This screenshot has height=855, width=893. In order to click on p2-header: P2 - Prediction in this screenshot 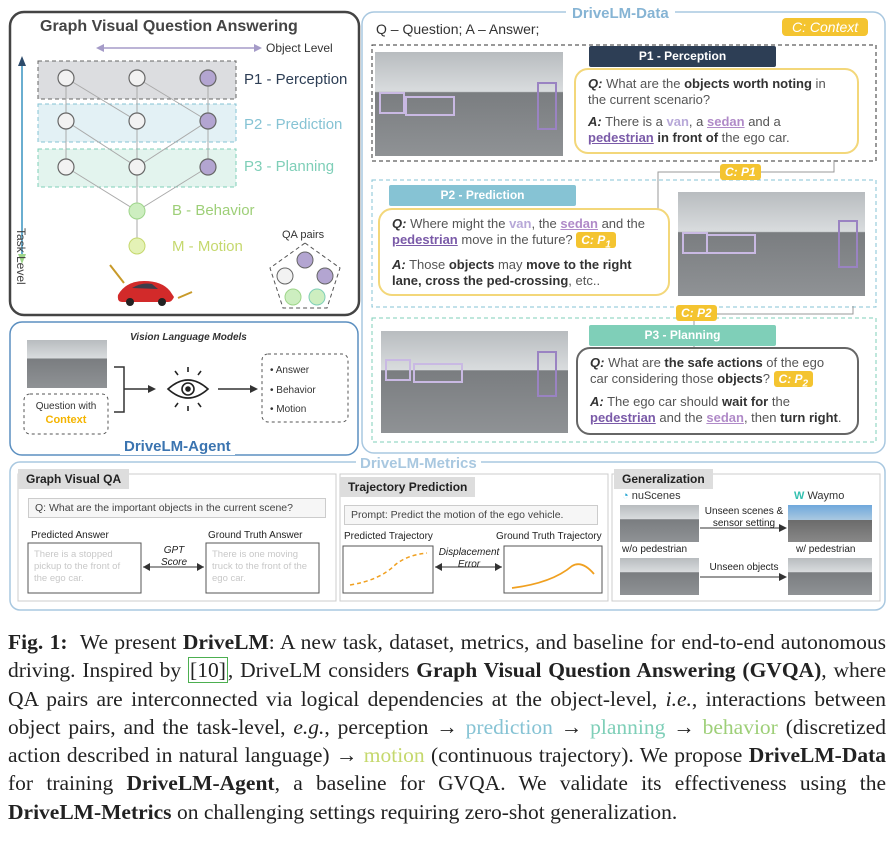, I will do `click(482, 195)`.